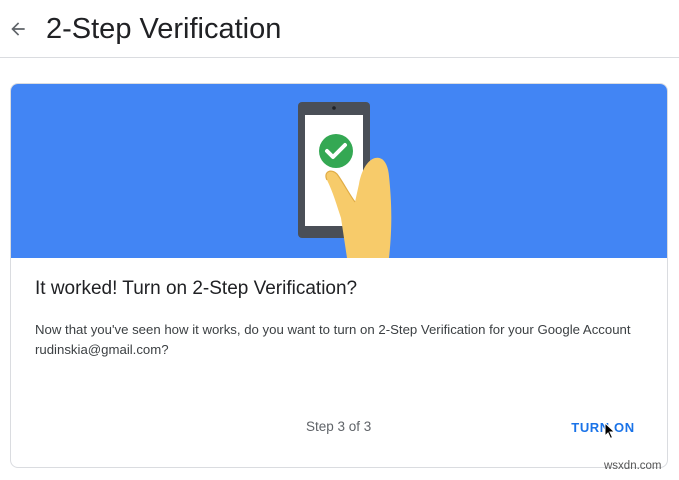  I want to click on phone-check-illustration, so click(345, 180).